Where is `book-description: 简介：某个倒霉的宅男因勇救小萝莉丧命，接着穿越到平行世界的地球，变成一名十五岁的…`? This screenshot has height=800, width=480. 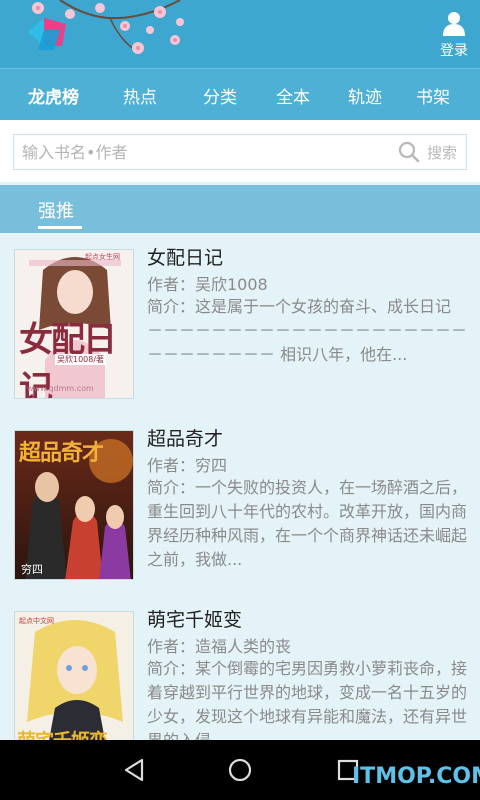
book-description: 简介：某个倒霉的宅男因勇救小萝莉丧命，接着穿越到平行世界的地球，变成一名十五岁的… is located at coordinates (307, 699).